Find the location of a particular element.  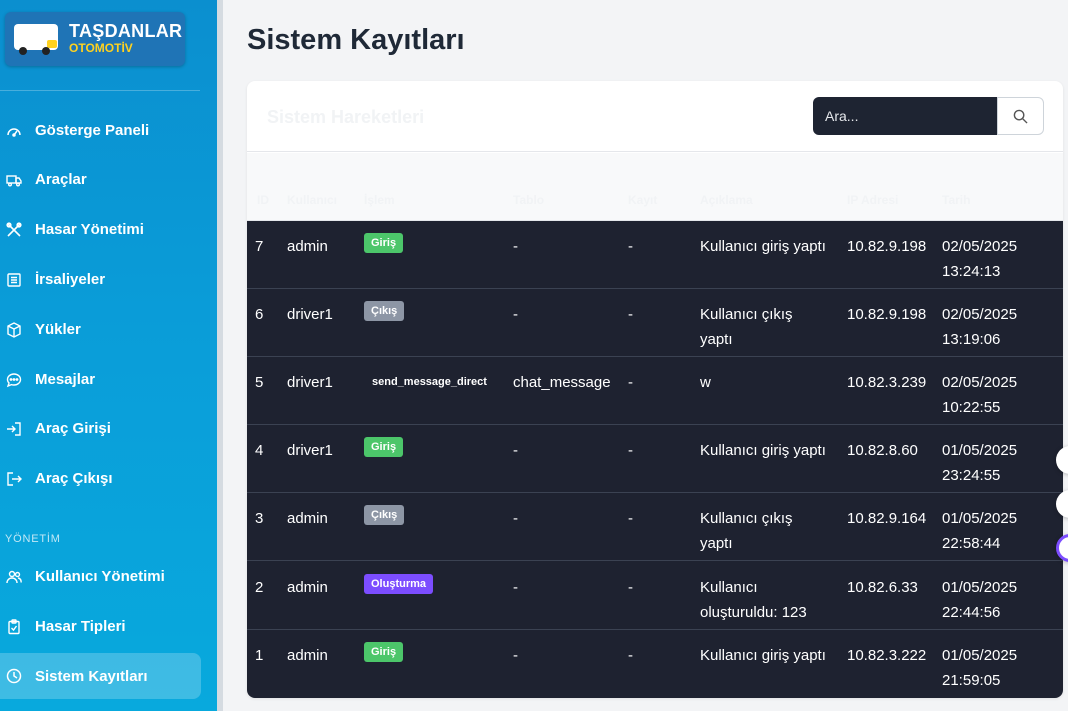

cell-id: 6 is located at coordinates (259, 314).